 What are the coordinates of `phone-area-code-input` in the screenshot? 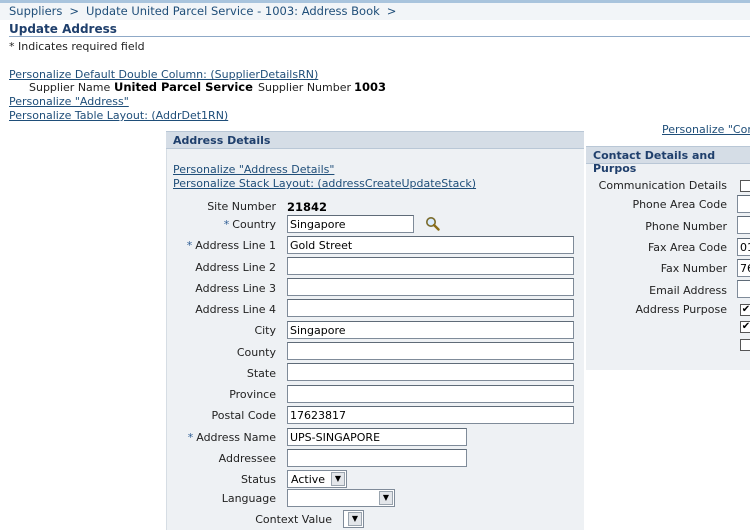 It's located at (743, 204).